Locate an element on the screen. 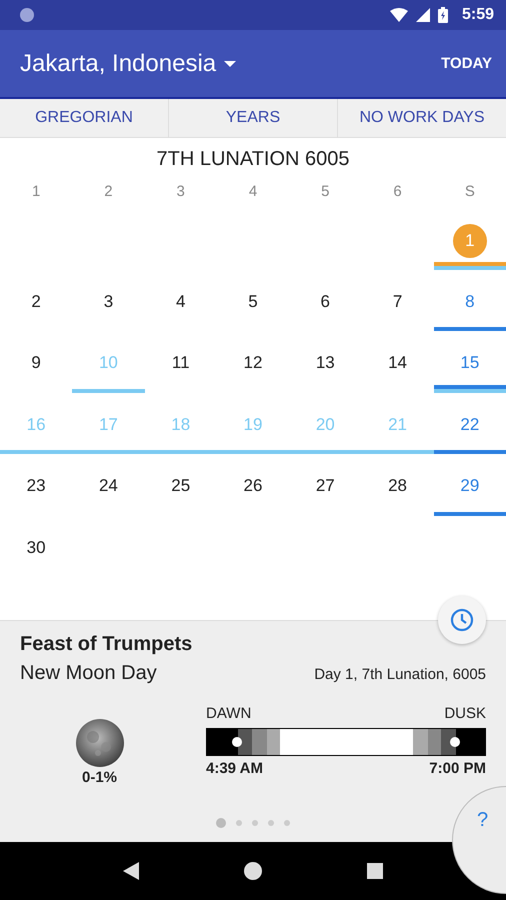  moon-phase-percent: 0-1% is located at coordinates (100, 777).